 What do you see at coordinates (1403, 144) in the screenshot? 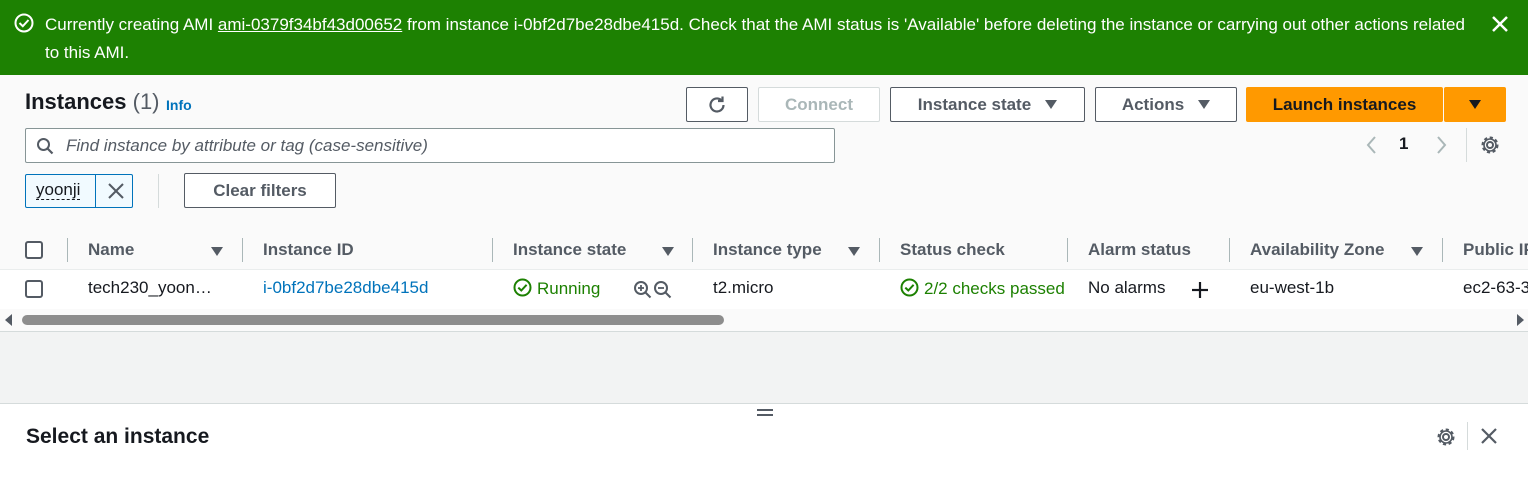
I see `current-page: 1` at bounding box center [1403, 144].